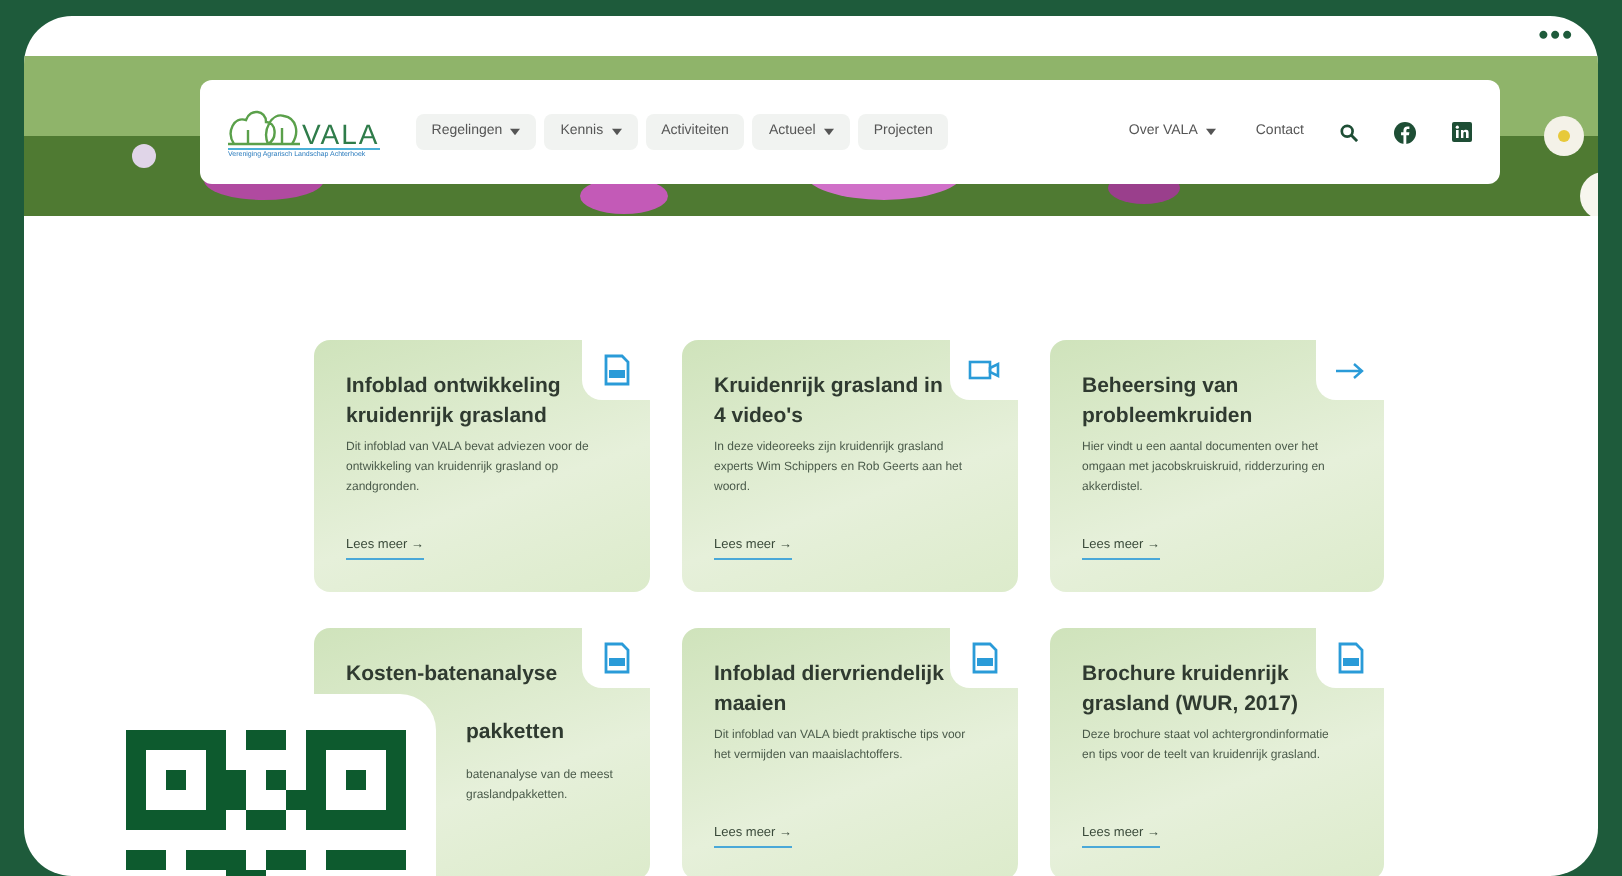 The width and height of the screenshot is (1622, 876). I want to click on arrow-icon, so click(1350, 370).